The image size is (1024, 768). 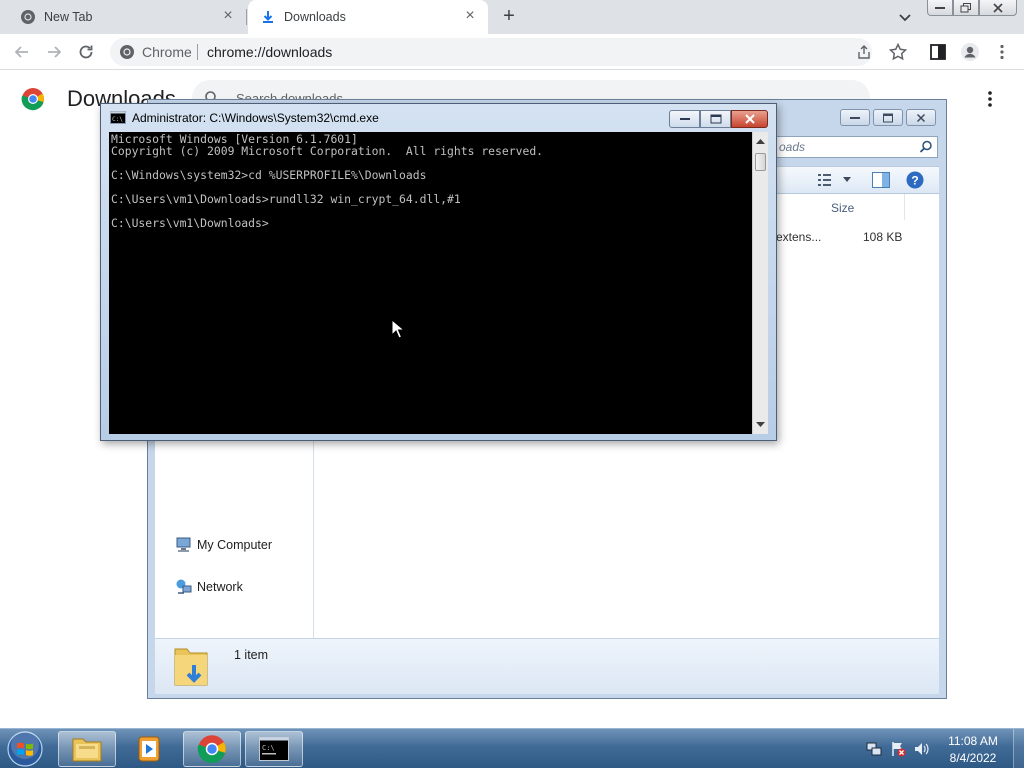 What do you see at coordinates (760, 424) in the screenshot?
I see `scroll-down-icon` at bounding box center [760, 424].